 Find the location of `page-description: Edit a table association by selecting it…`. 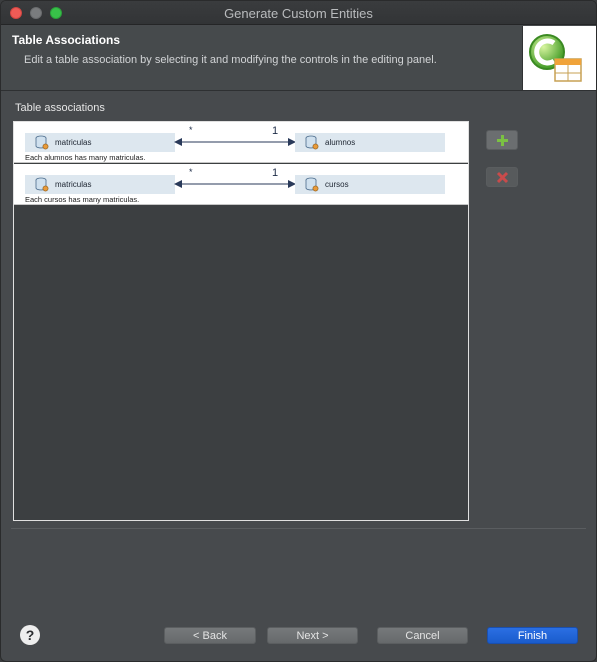

page-description: Edit a table association by selecting it… is located at coordinates (230, 60).